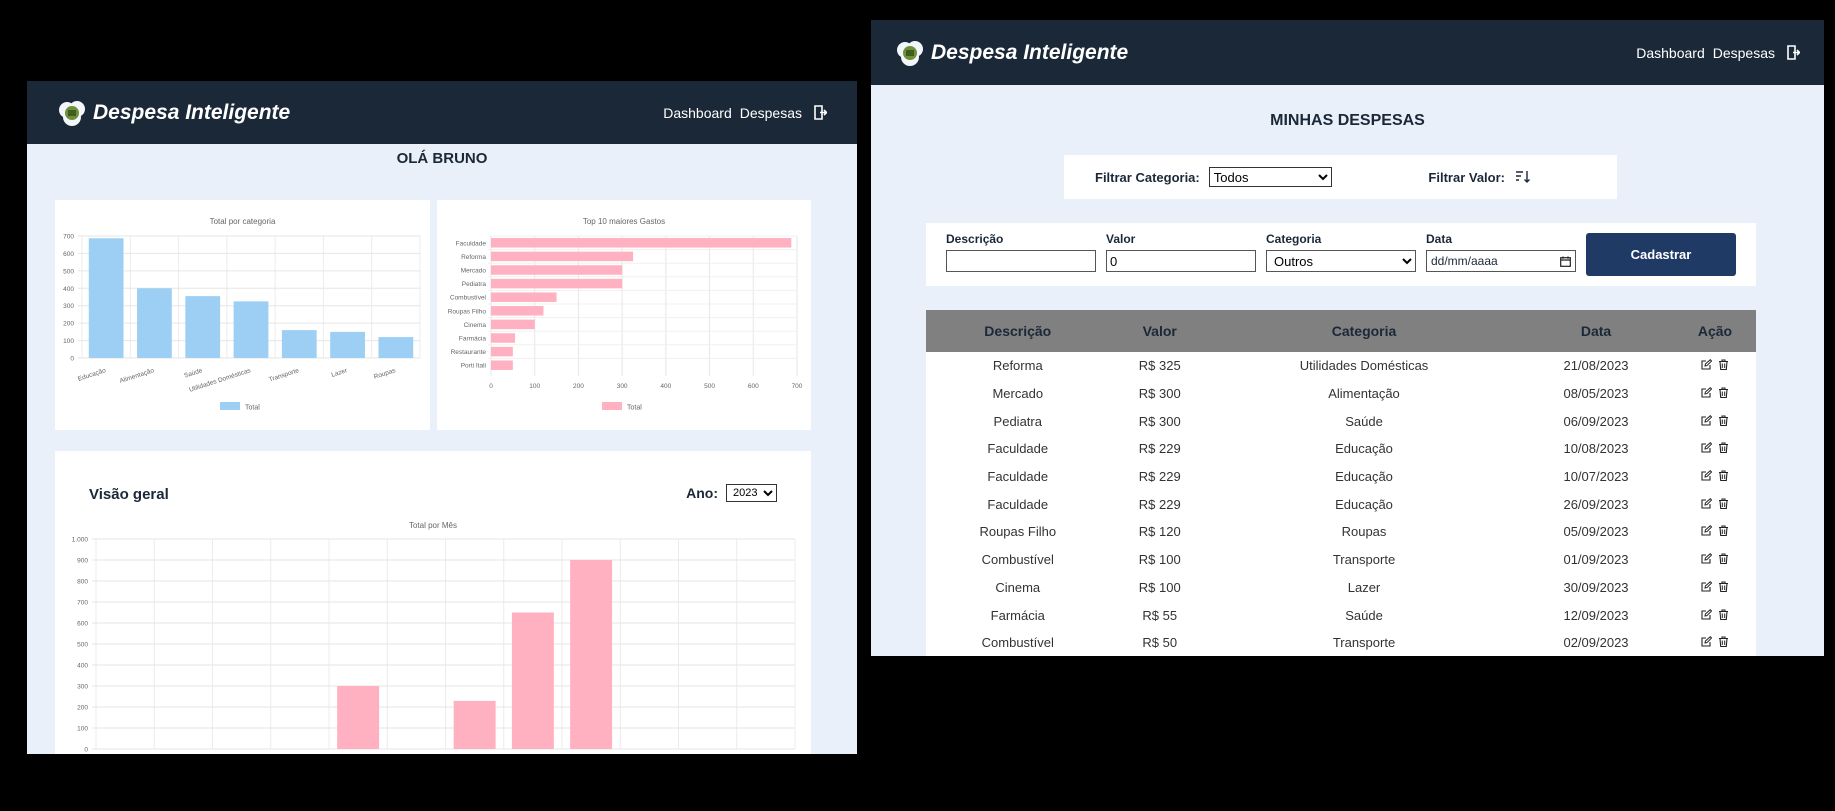  Describe the element at coordinates (1018, 331) in the screenshot. I see `header-description: Descrição` at that location.